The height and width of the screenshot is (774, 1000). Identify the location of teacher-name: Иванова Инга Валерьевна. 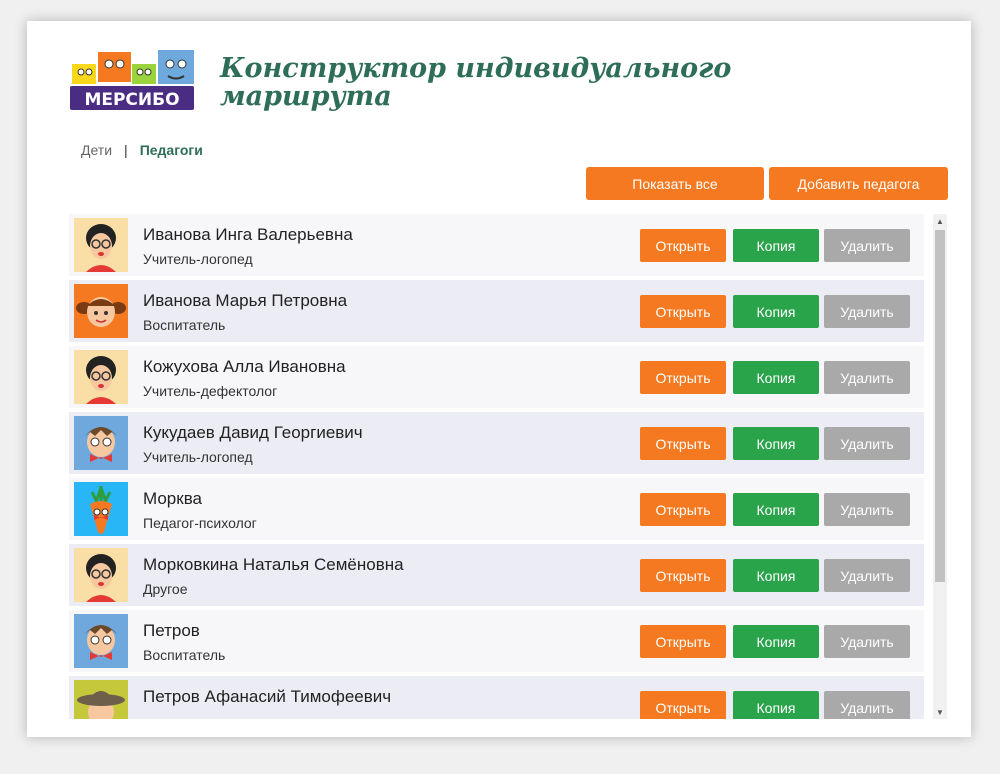
(248, 234).